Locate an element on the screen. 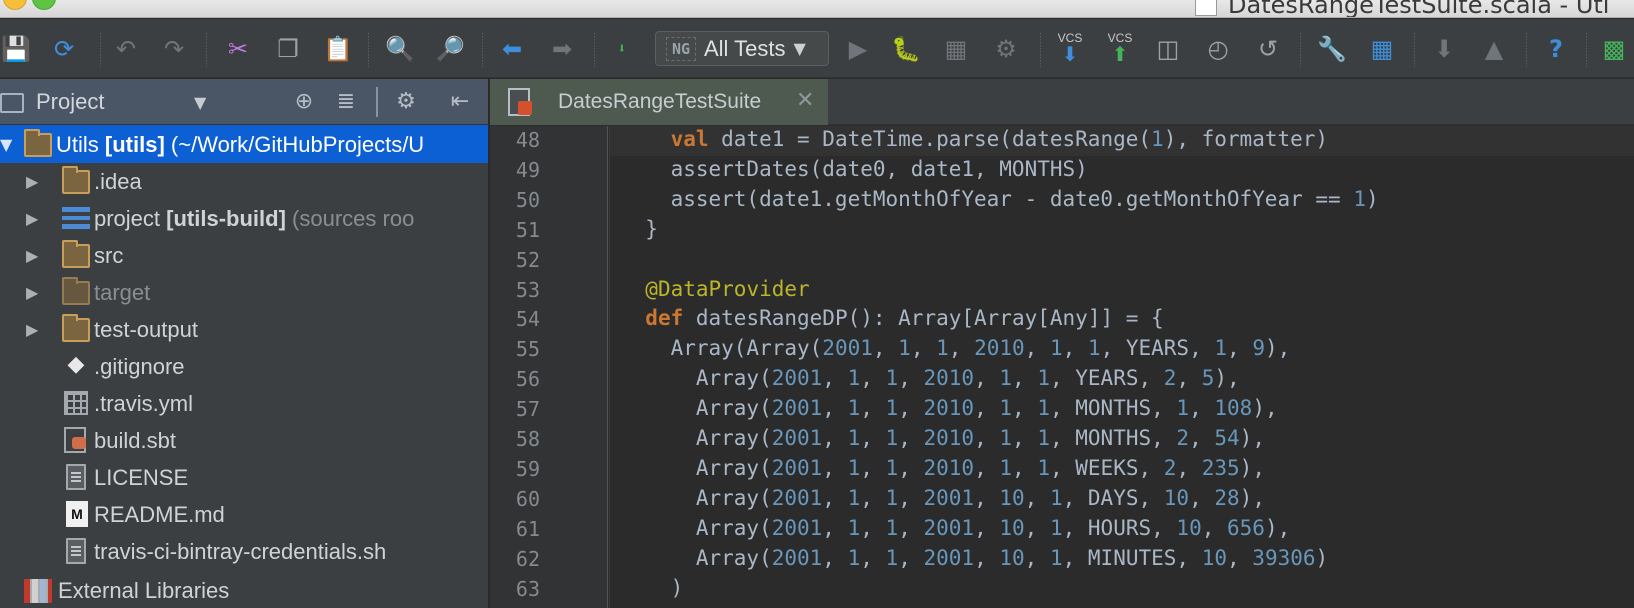 Image resolution: width=1634 pixels, height=608 pixels. tree-item-label: .idea is located at coordinates (118, 181).